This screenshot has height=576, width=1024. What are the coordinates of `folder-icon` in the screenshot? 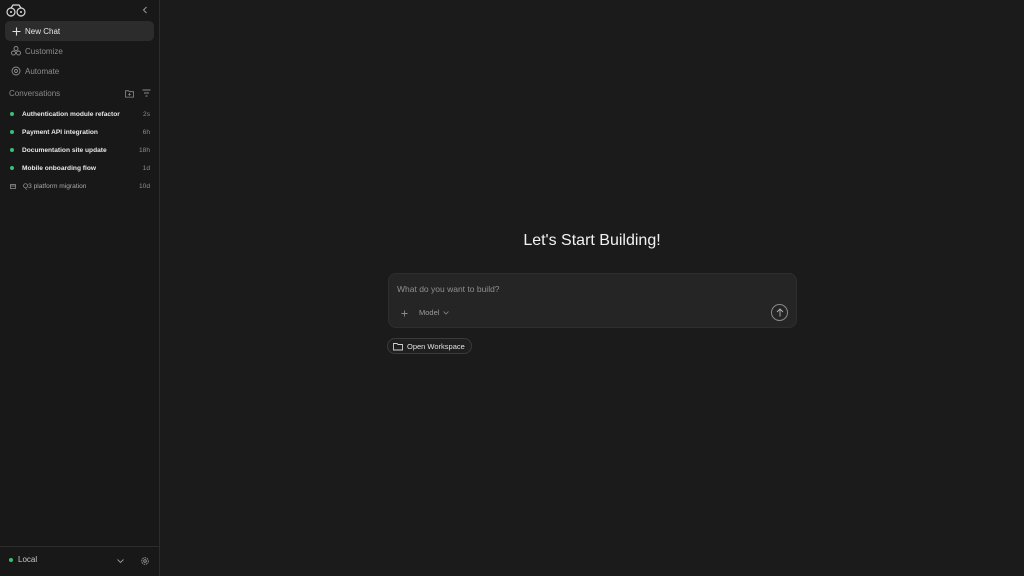 It's located at (398, 346).